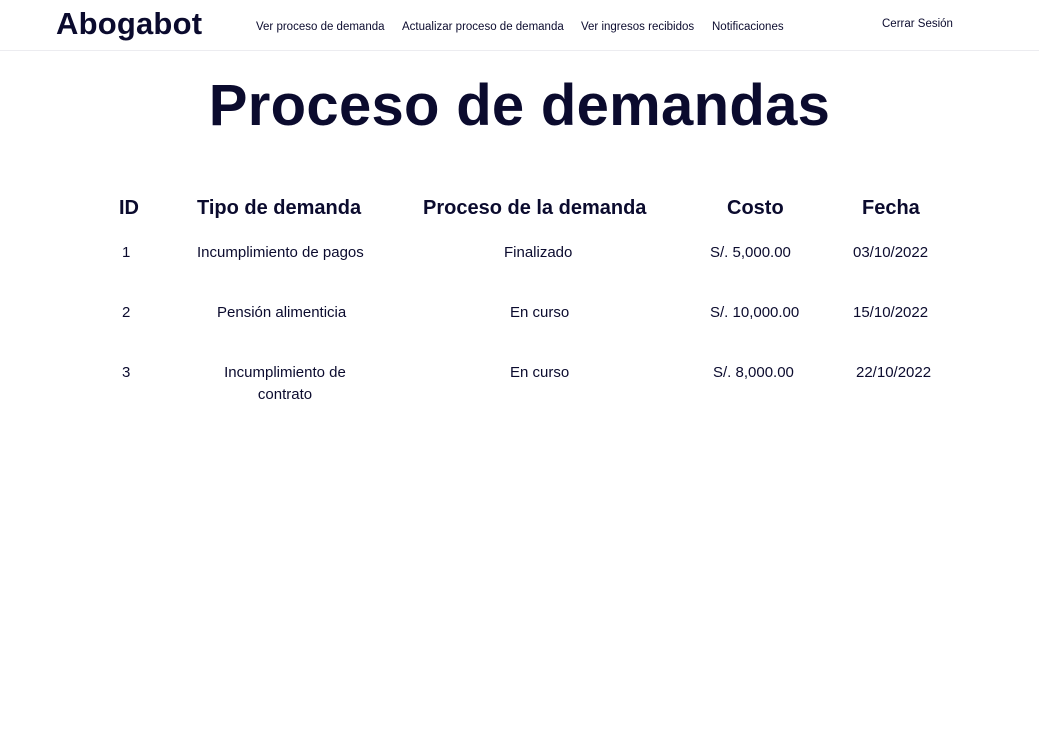 This screenshot has height=738, width=1039. I want to click on cell-id: 3, so click(126, 372).